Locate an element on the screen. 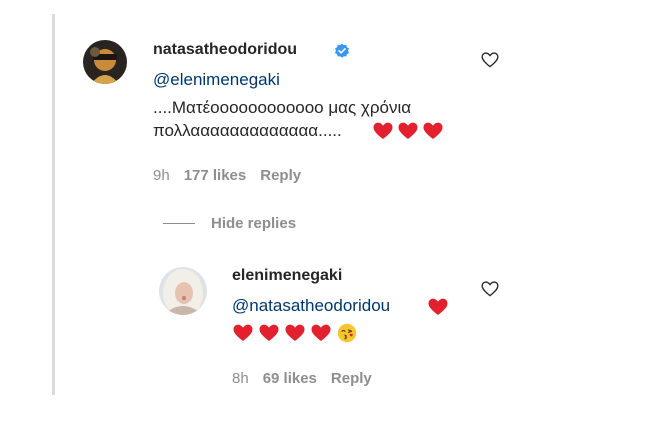 The height and width of the screenshot is (437, 650). verified-badge-icon is located at coordinates (342, 51).